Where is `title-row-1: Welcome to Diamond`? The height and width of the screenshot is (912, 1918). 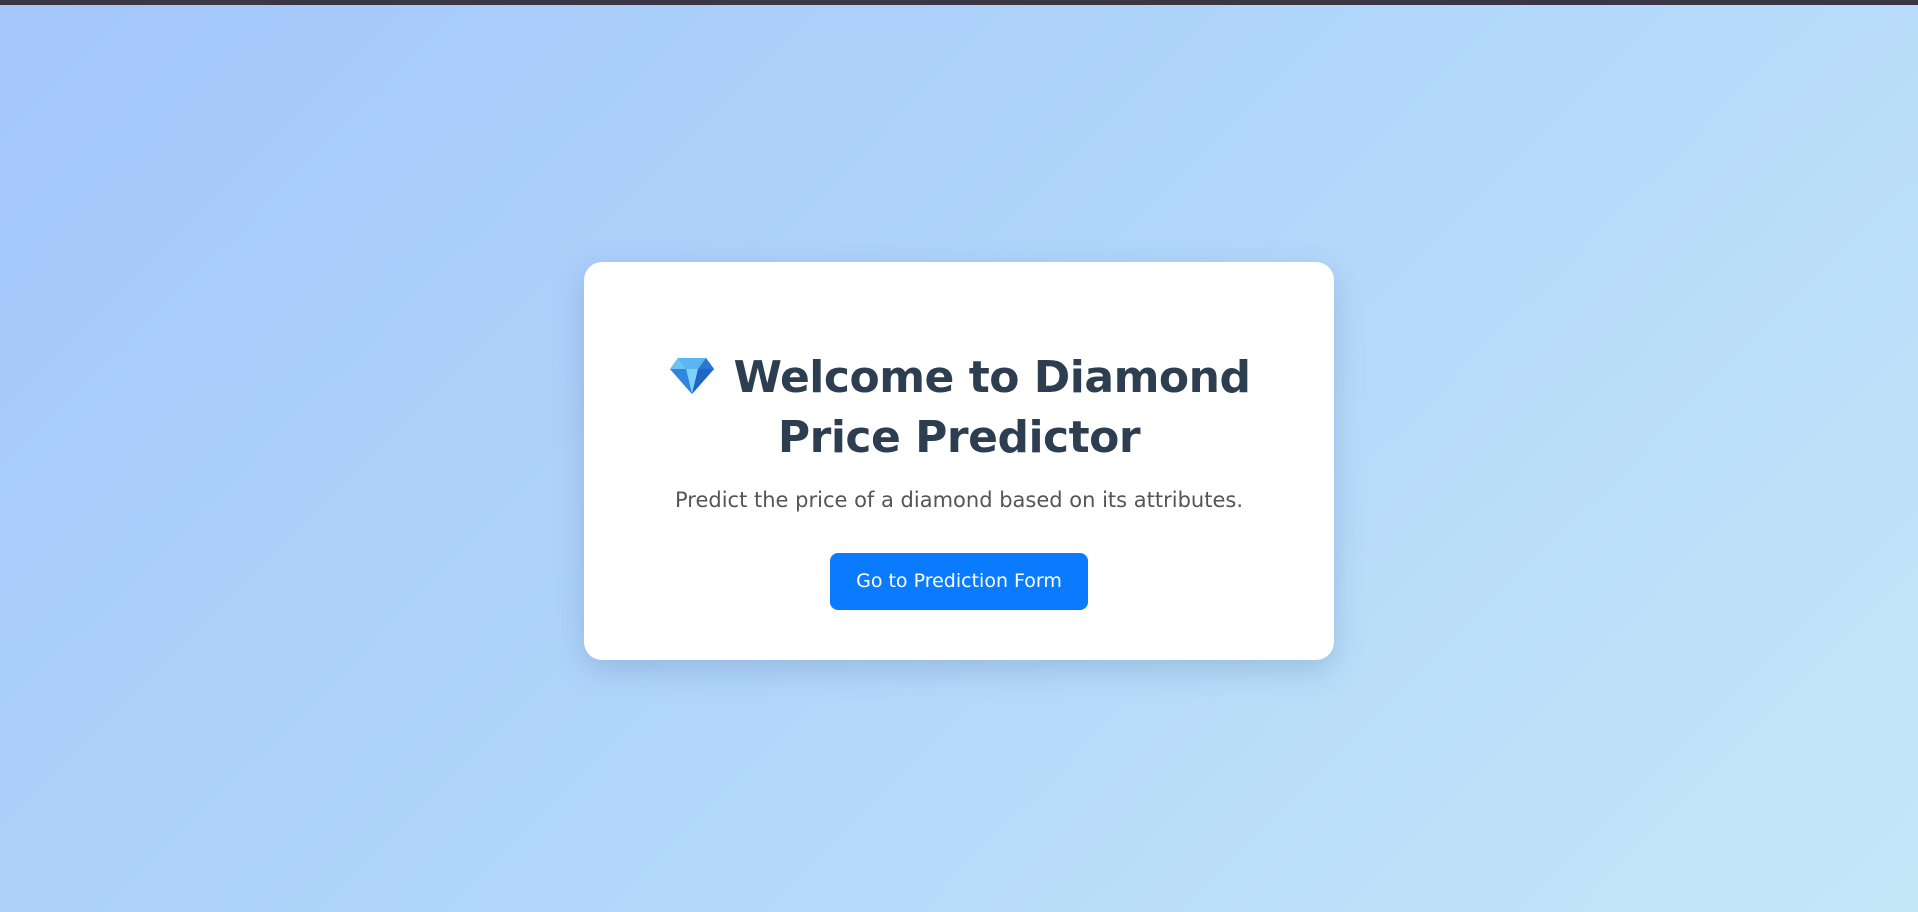 title-row-1: Welcome to Diamond is located at coordinates (959, 378).